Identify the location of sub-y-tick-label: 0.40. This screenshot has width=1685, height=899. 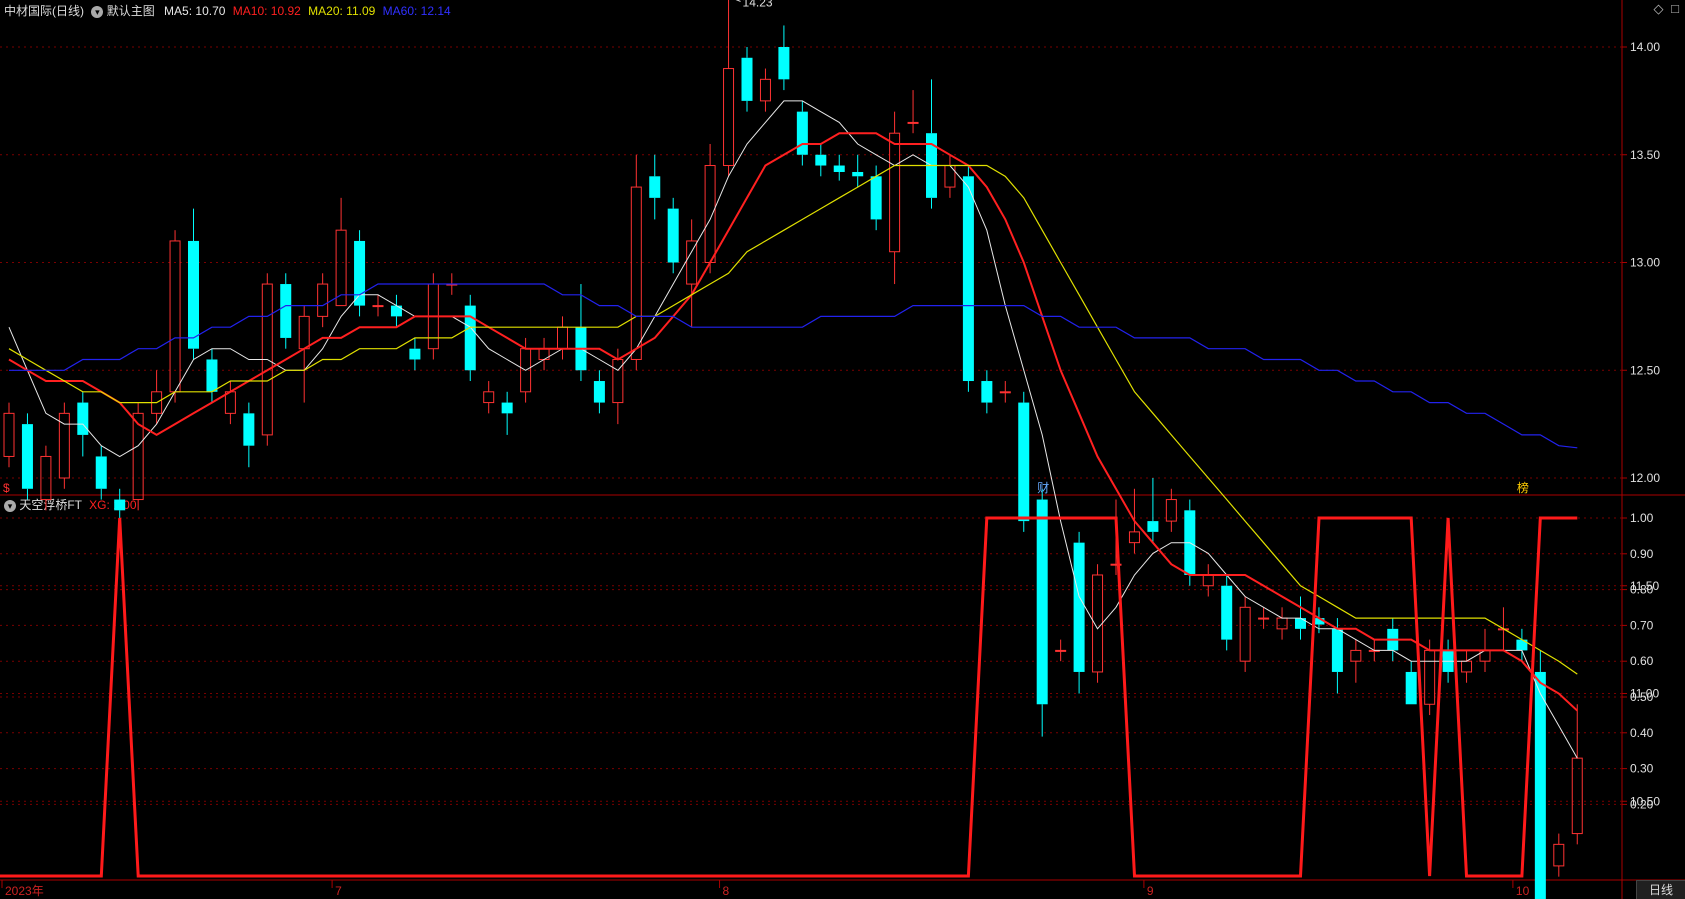
(1642, 733).